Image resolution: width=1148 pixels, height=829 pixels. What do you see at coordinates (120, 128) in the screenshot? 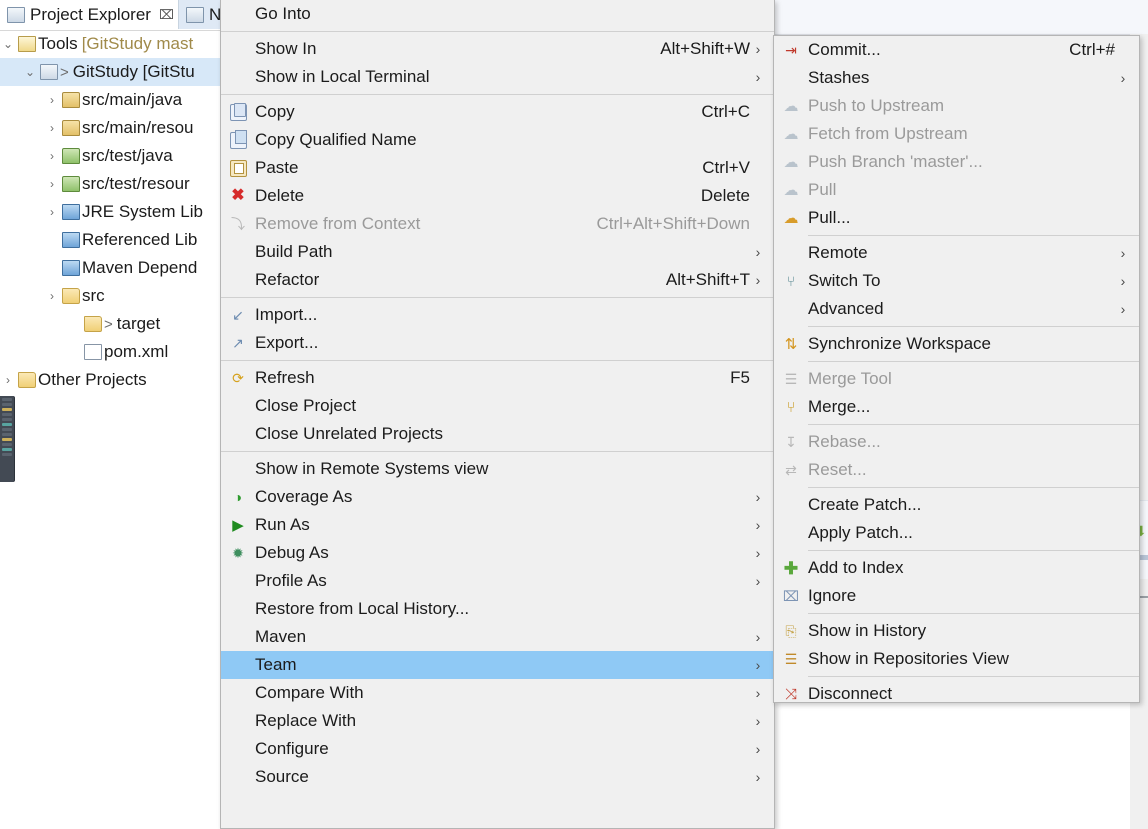
I see `tree-item-src-main-resou: › src/main/resou` at bounding box center [120, 128].